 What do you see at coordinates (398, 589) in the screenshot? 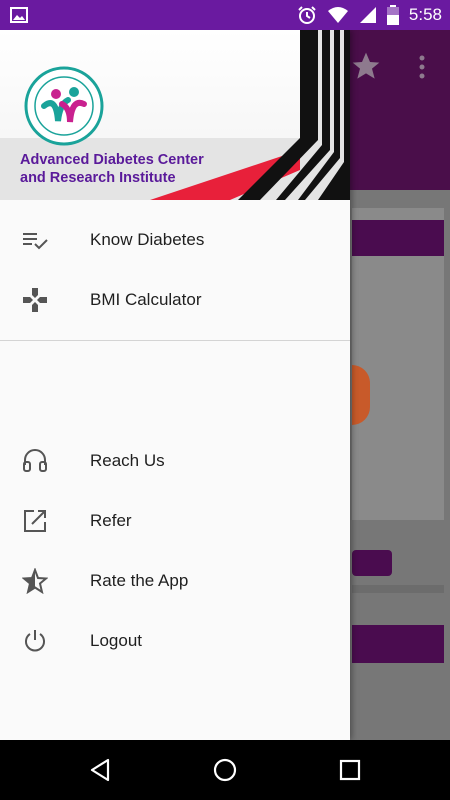
I see `background-divider` at bounding box center [398, 589].